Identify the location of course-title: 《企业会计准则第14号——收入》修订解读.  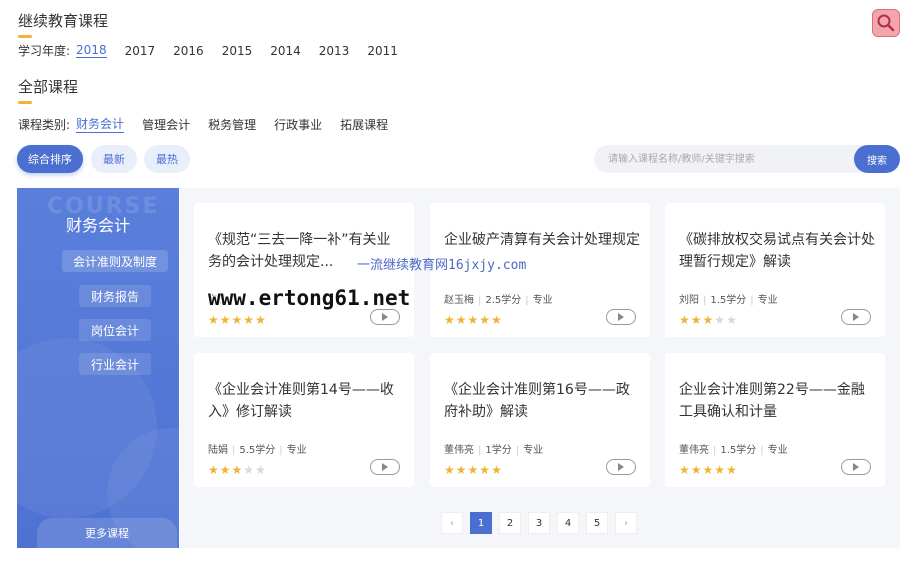
(306, 401).